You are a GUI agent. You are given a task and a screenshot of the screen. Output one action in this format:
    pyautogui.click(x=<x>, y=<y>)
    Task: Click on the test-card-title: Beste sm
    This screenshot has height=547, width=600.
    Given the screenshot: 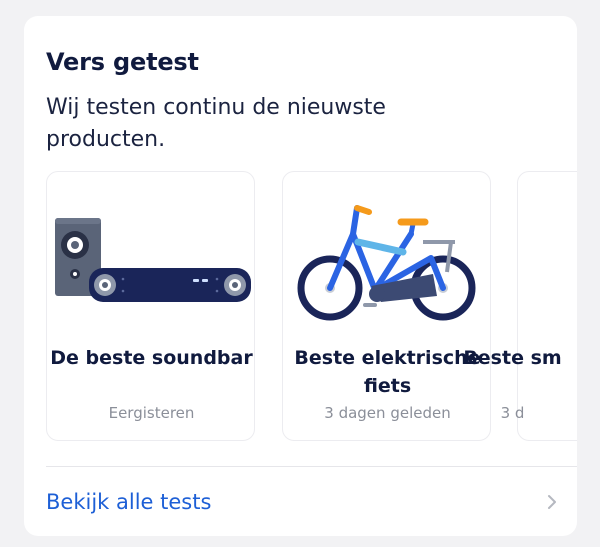 What is the action you would take?
    pyautogui.click(x=512, y=358)
    